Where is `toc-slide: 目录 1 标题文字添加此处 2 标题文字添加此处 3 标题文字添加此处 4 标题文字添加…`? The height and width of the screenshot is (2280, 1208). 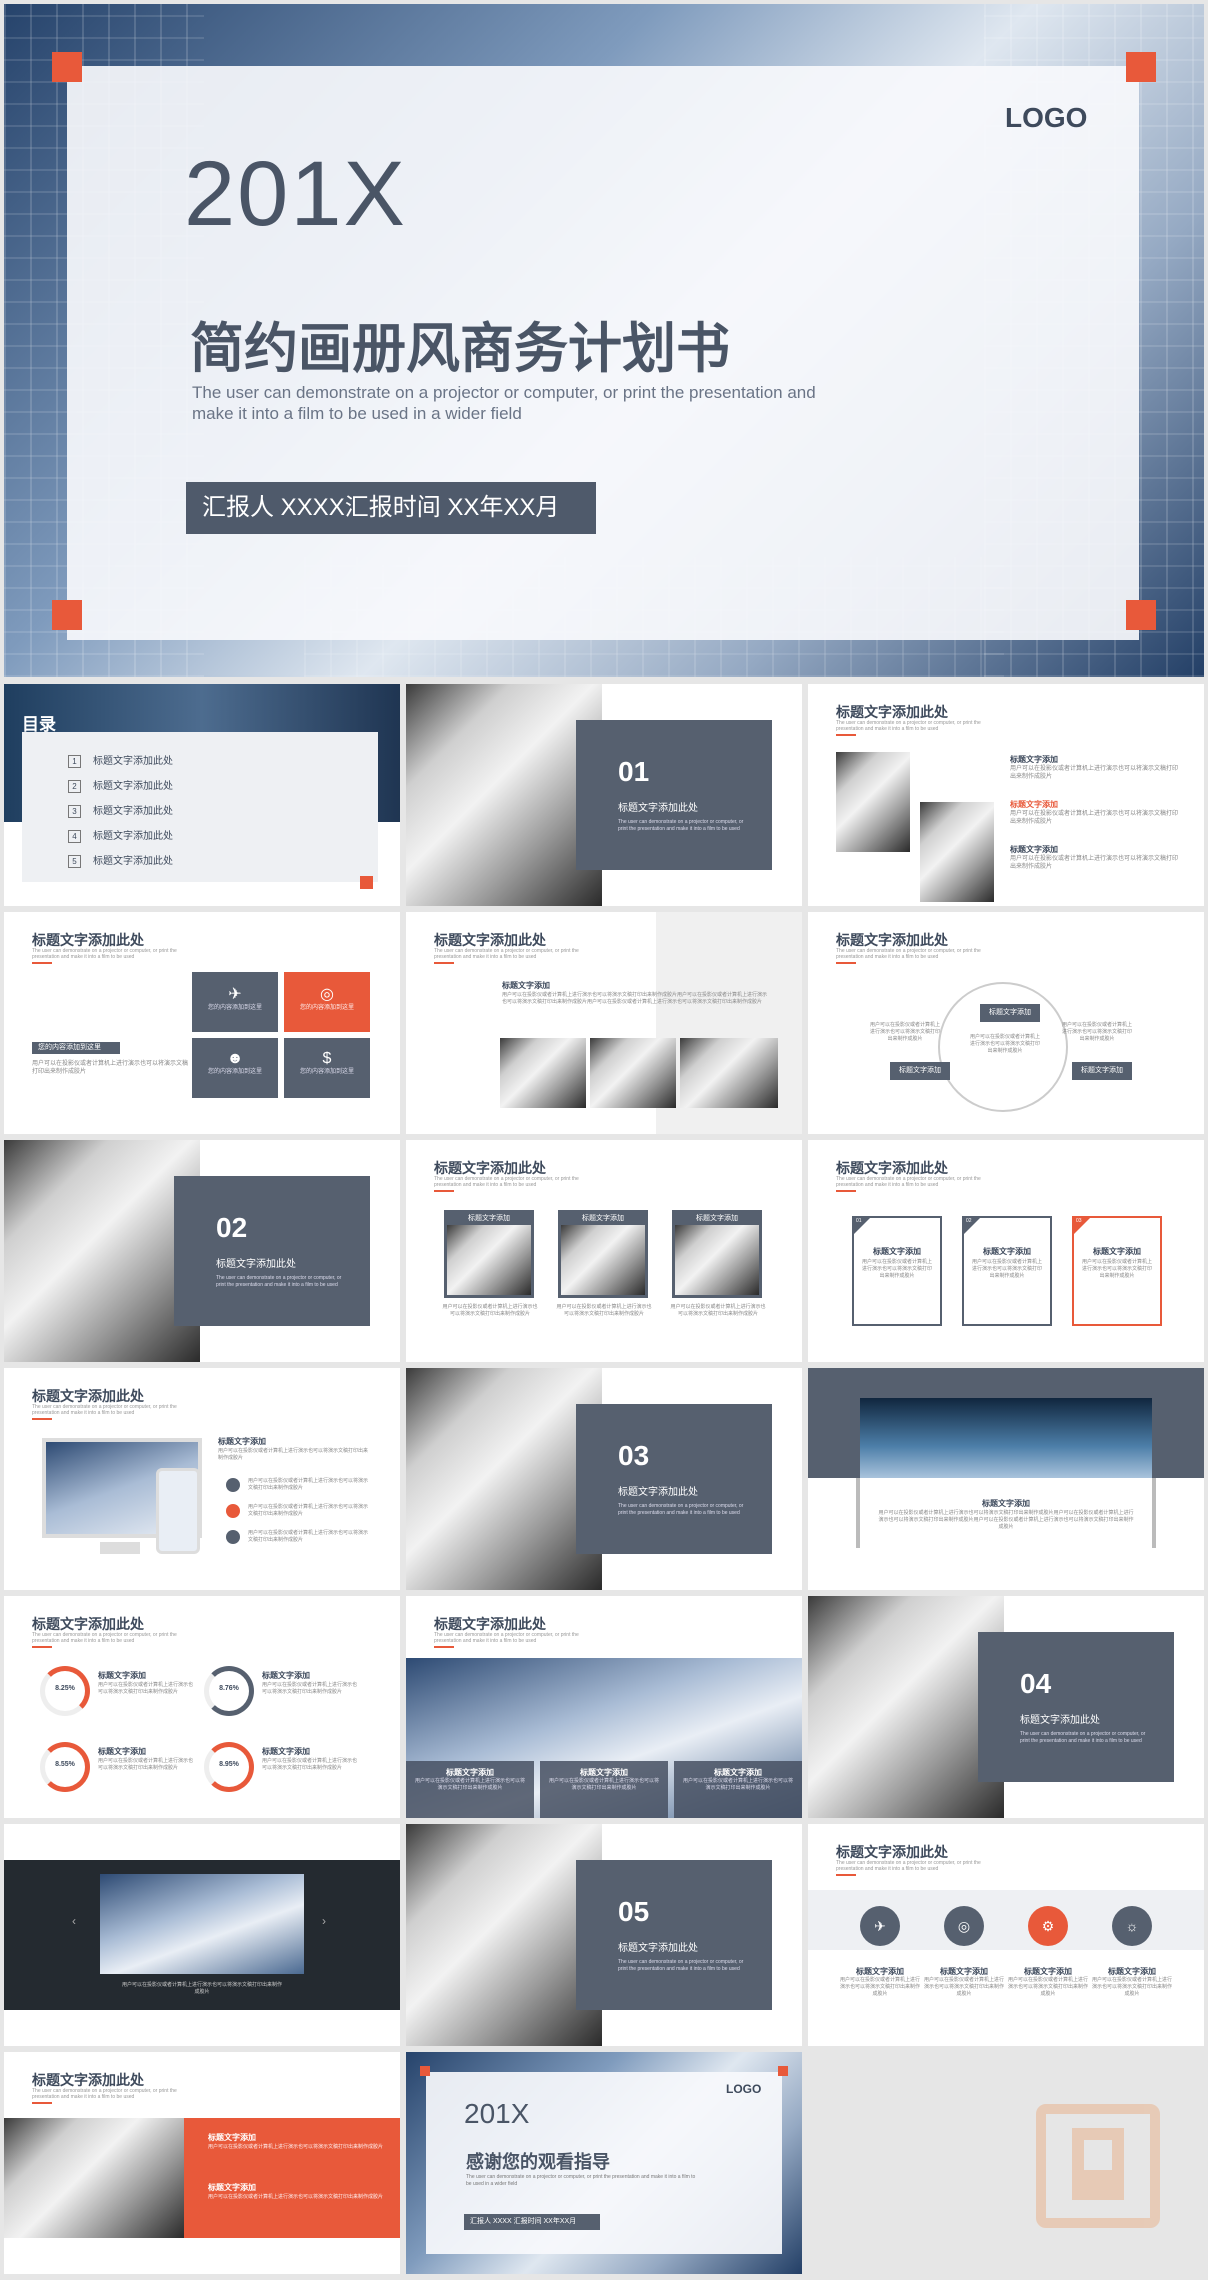 toc-slide: 目录 1 标题文字添加此处 2 标题文字添加此处 3 标题文字添加此处 4 标题文字添加… is located at coordinates (202, 795).